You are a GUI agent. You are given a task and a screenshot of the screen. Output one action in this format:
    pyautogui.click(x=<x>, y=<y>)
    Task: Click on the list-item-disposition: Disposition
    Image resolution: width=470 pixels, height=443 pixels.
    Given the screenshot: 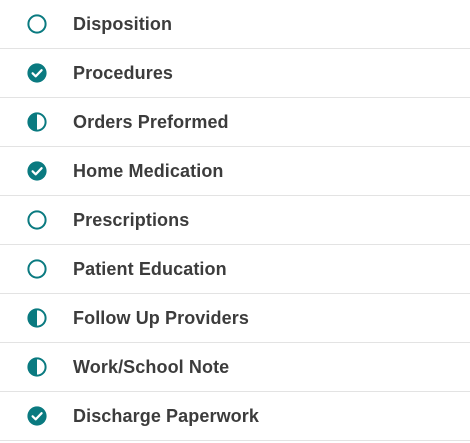 What is the action you would take?
    pyautogui.click(x=235, y=24)
    